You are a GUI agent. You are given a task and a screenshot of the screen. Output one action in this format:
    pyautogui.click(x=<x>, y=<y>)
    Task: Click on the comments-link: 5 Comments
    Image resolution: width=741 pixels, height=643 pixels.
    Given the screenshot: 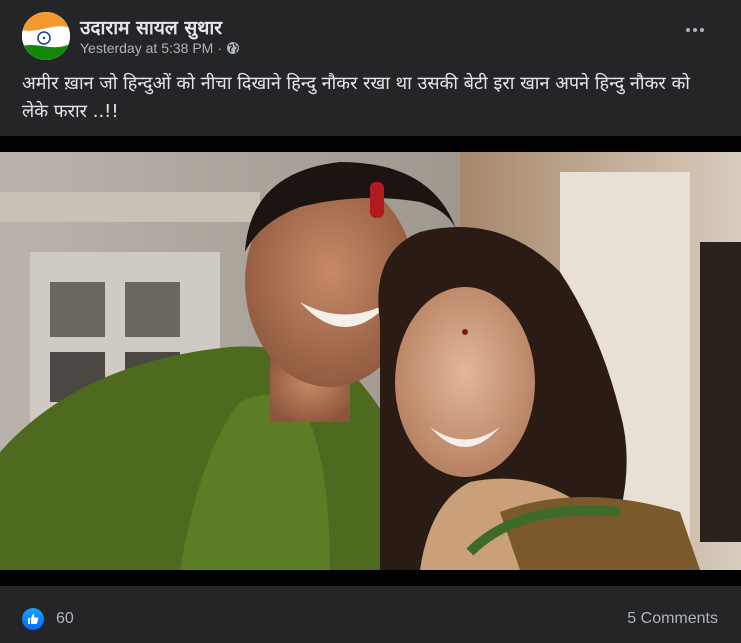 What is the action you would take?
    pyautogui.click(x=672, y=619)
    